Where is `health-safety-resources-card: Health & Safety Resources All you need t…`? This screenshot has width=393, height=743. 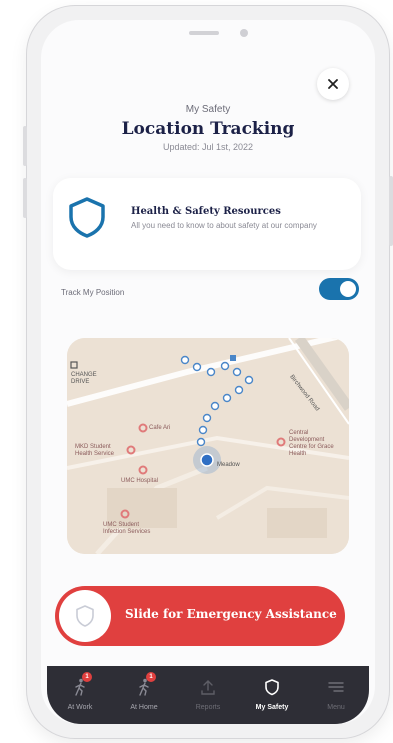 health-safety-resources-card: Health & Safety Resources All you need t… is located at coordinates (207, 224).